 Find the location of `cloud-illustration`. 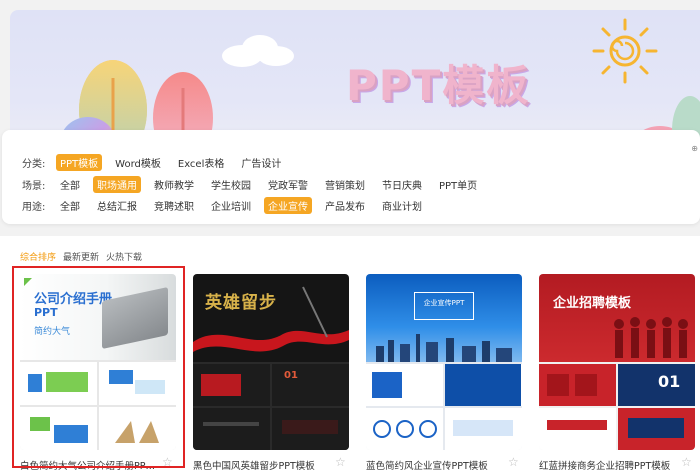

cloud-illustration is located at coordinates (258, 51).